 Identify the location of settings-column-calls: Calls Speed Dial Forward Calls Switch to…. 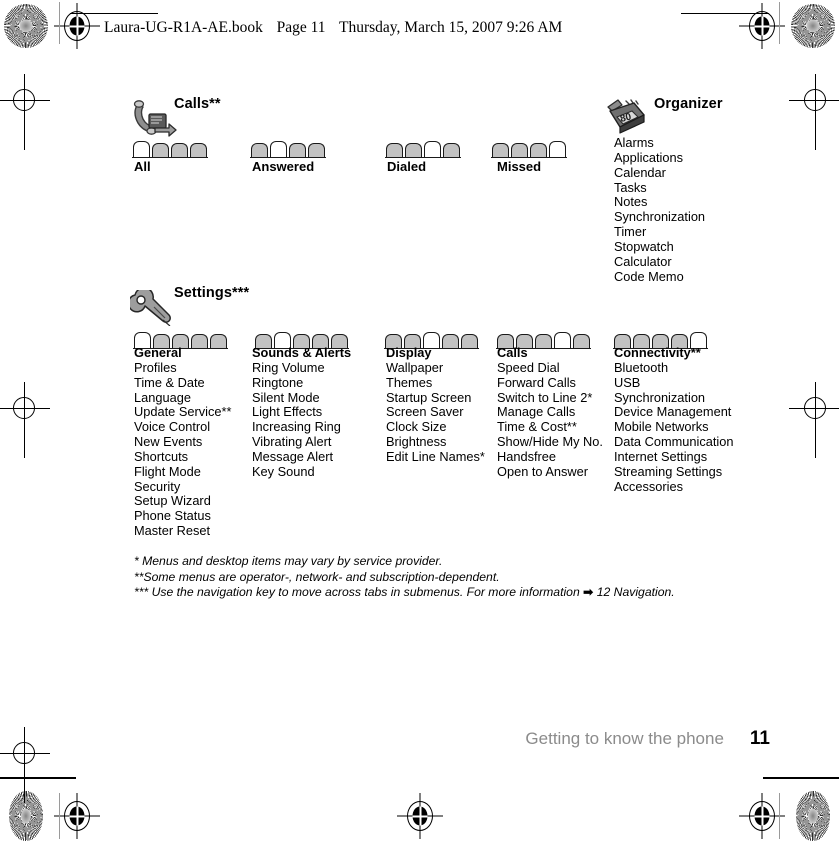
(550, 412).